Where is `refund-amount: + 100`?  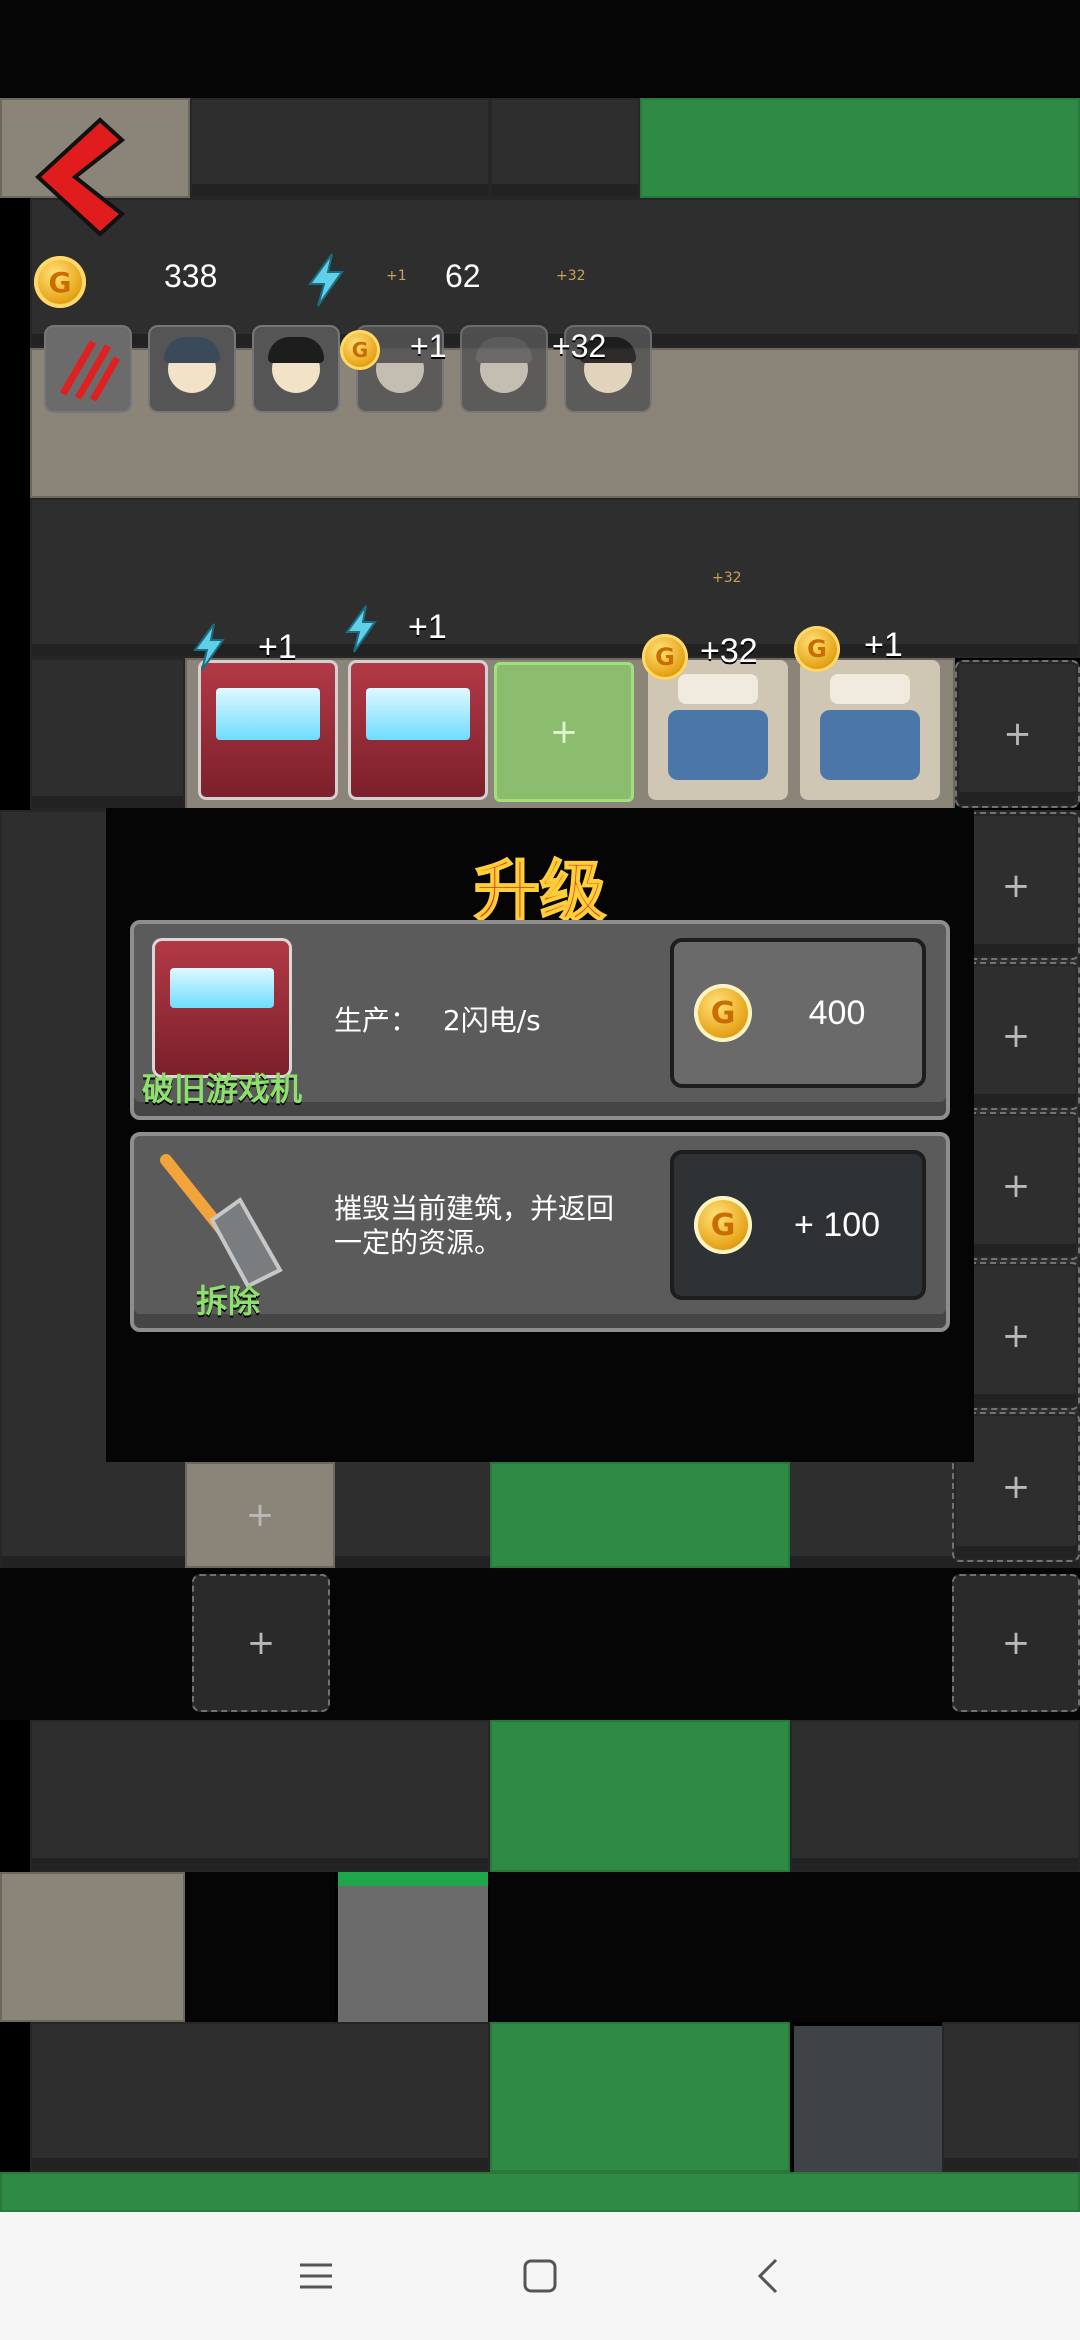
refund-amount: + 100 is located at coordinates (837, 1224).